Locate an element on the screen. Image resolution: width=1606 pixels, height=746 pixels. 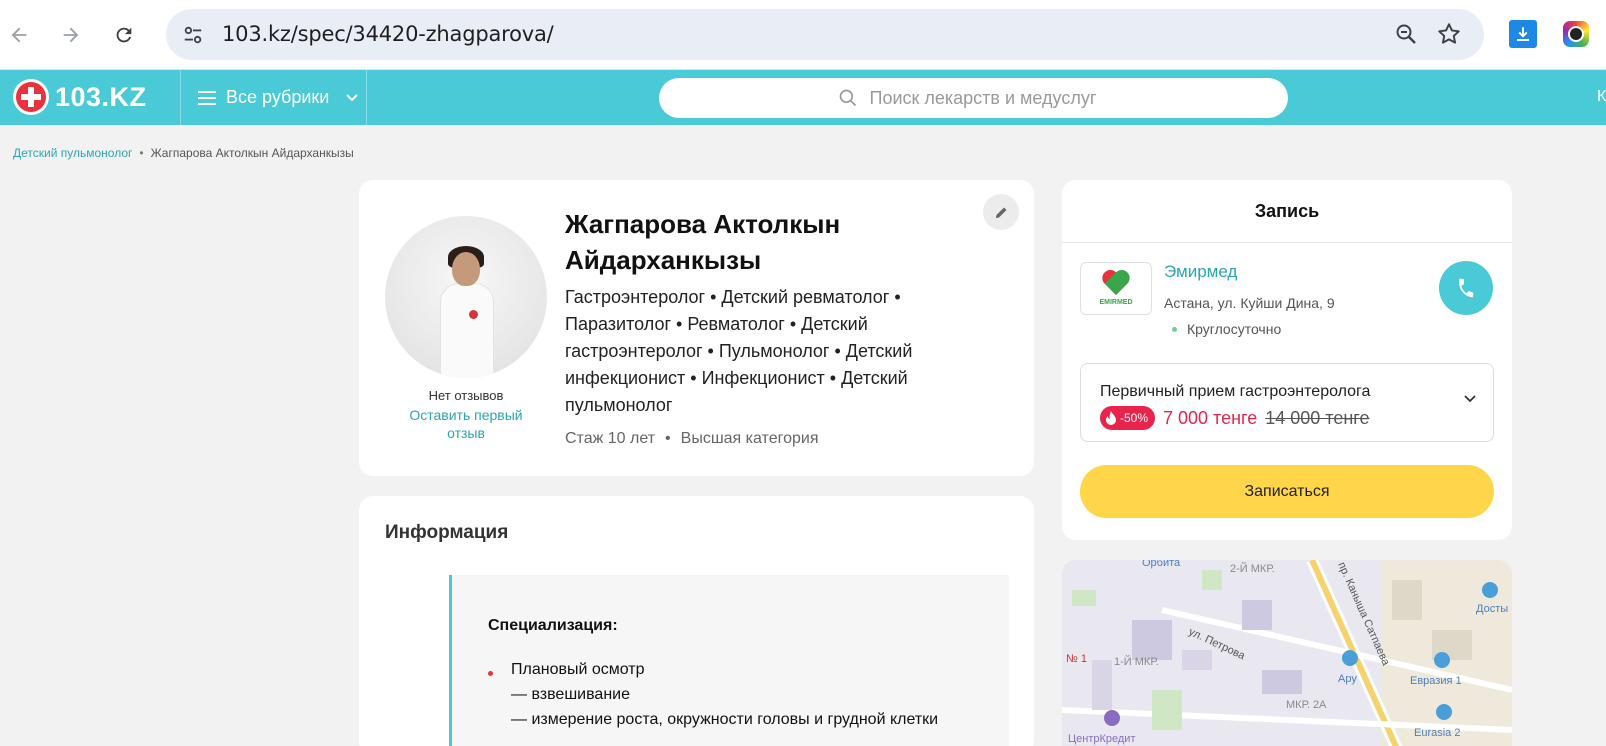
list-bullet is located at coordinates (490, 673).